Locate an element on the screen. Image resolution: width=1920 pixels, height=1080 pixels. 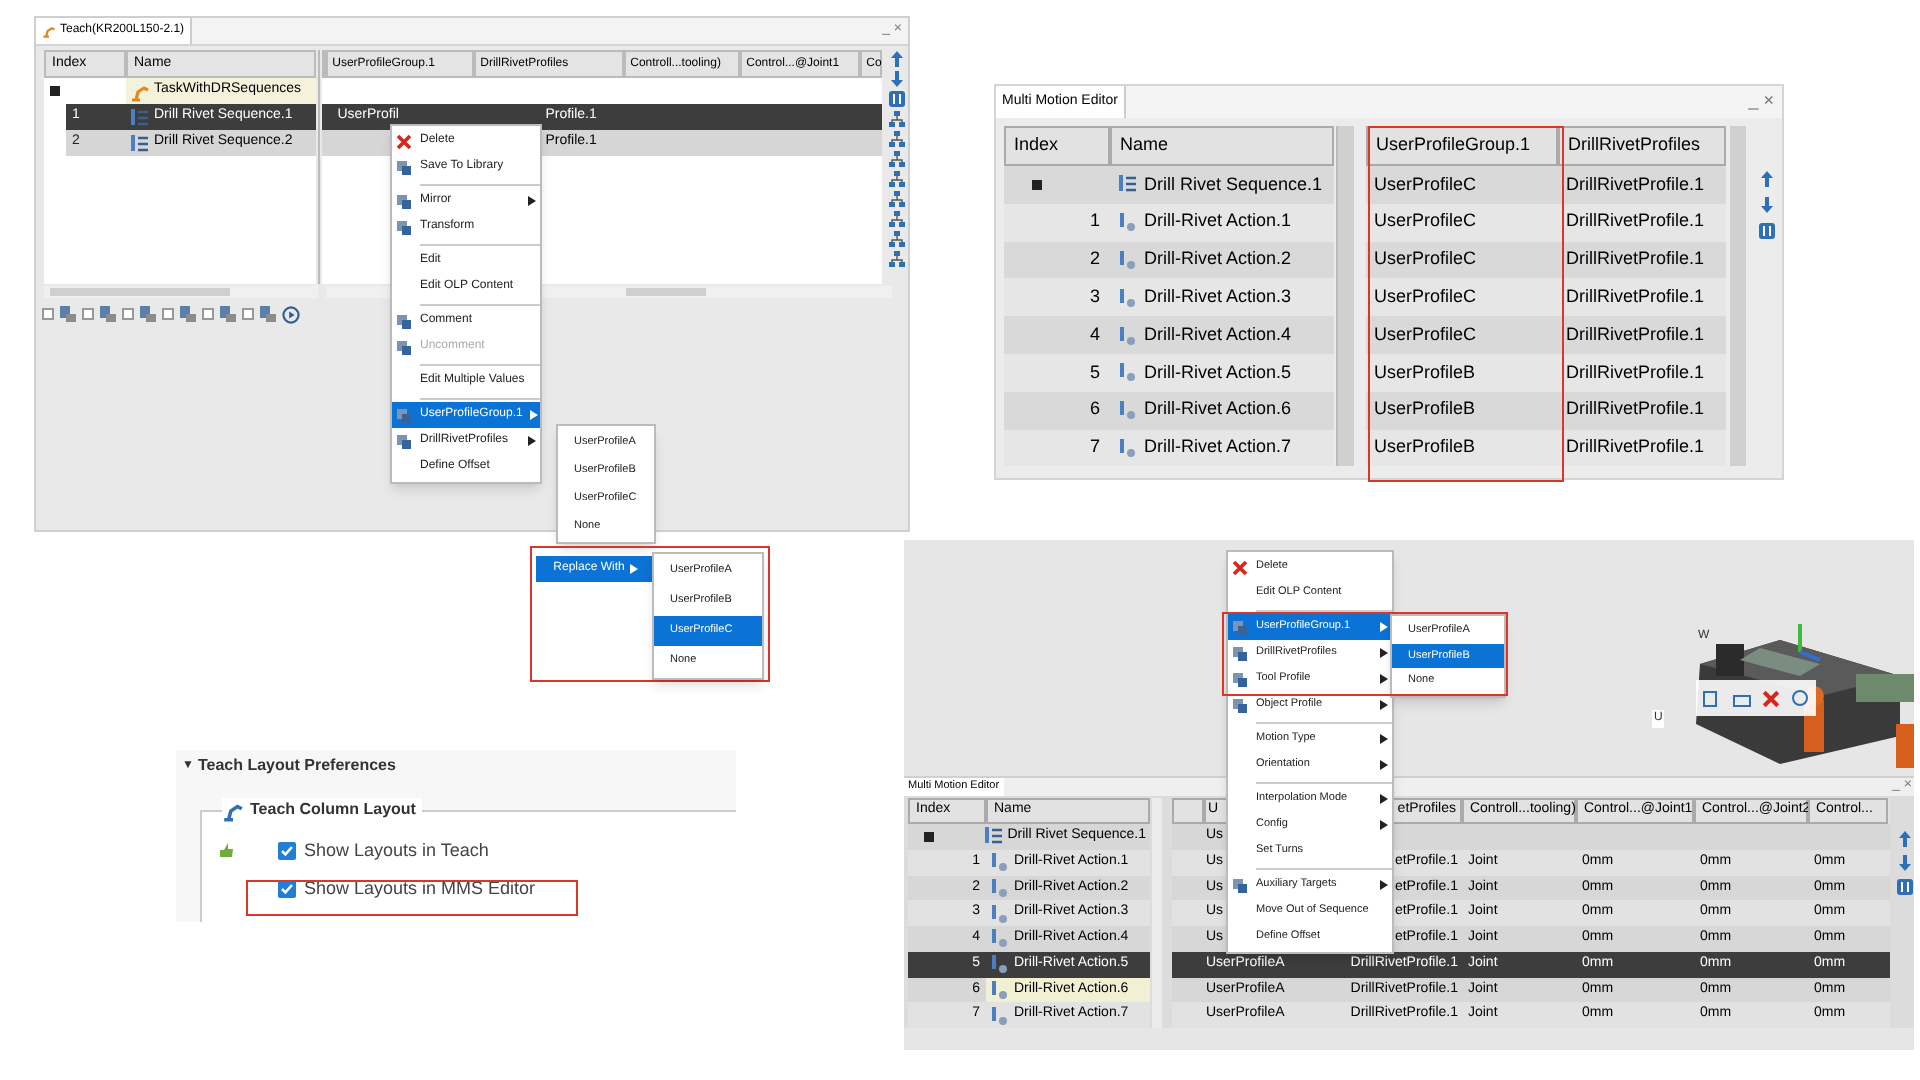
header-cell is located at coordinates (1187, 811).